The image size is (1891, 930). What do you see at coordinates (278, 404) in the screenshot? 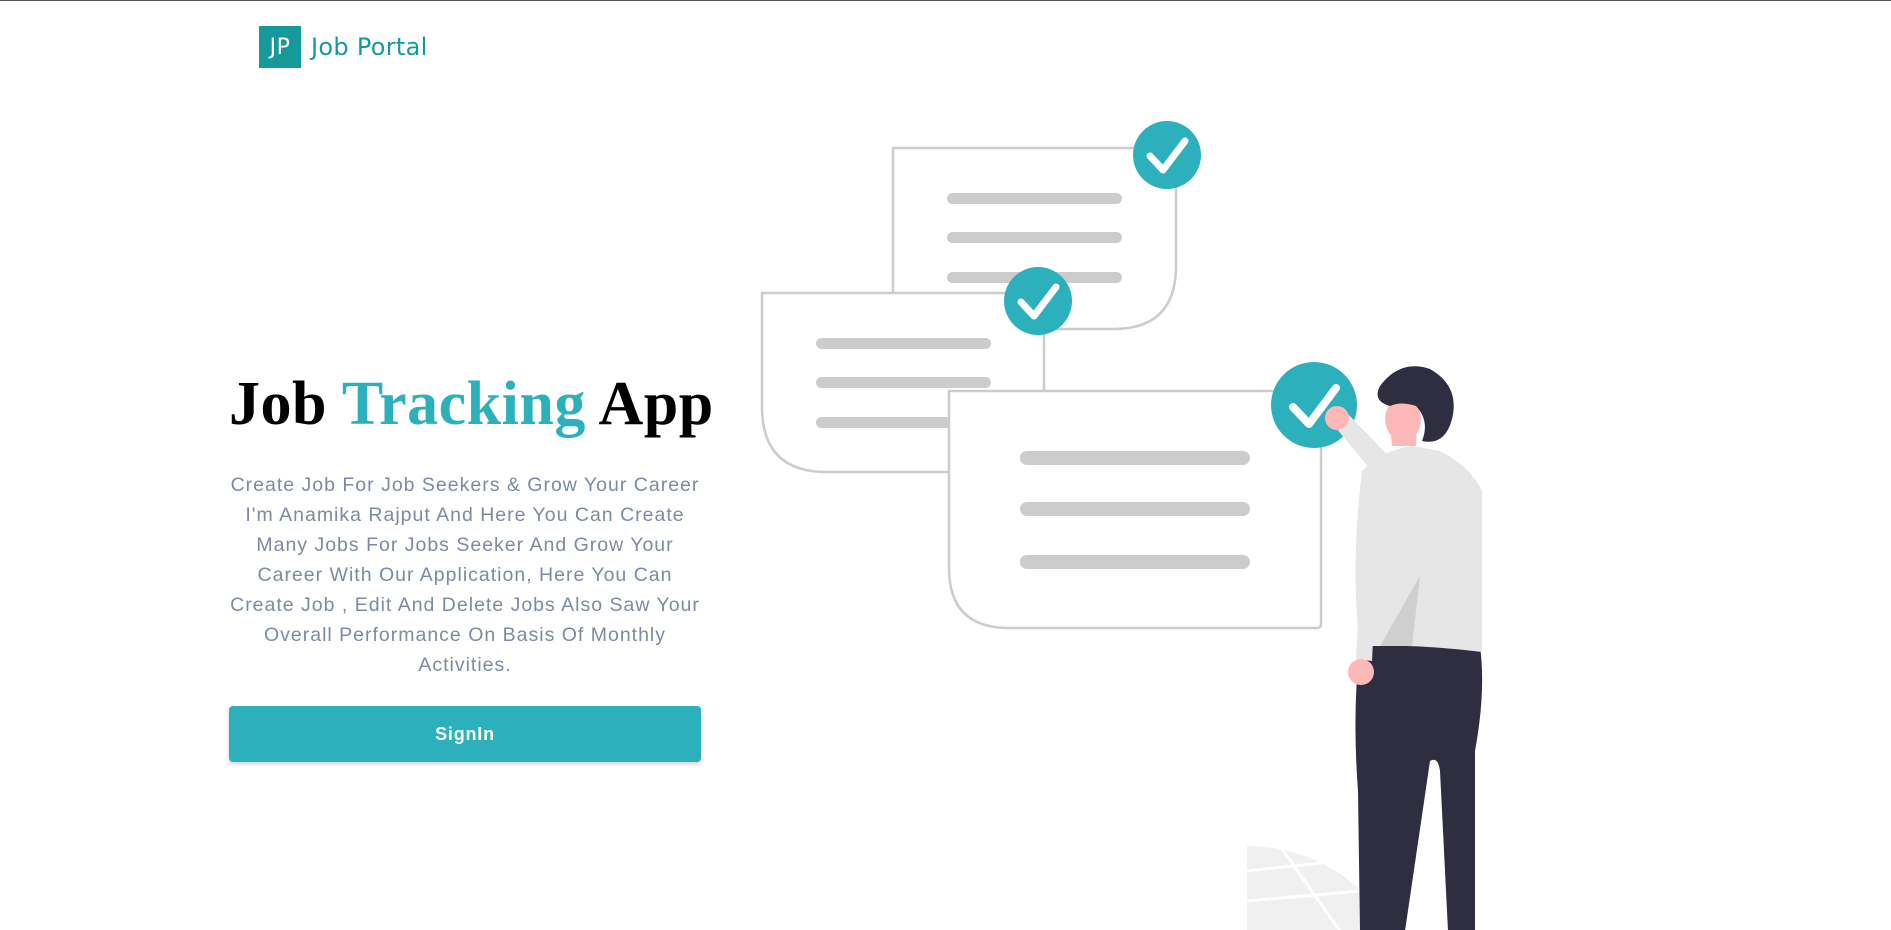
I see `hero-title-part1: Job` at bounding box center [278, 404].